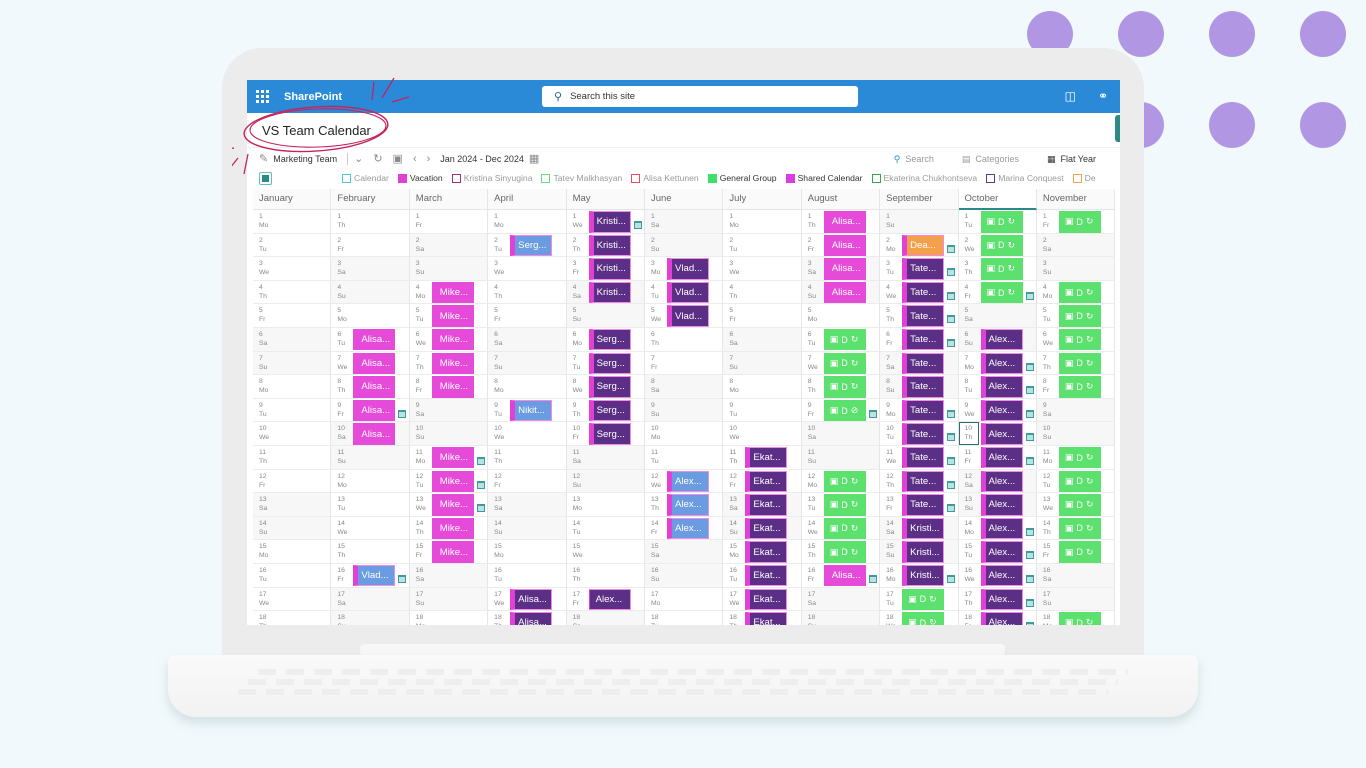  What do you see at coordinates (919, 199) in the screenshot?
I see `month-header: September` at bounding box center [919, 199].